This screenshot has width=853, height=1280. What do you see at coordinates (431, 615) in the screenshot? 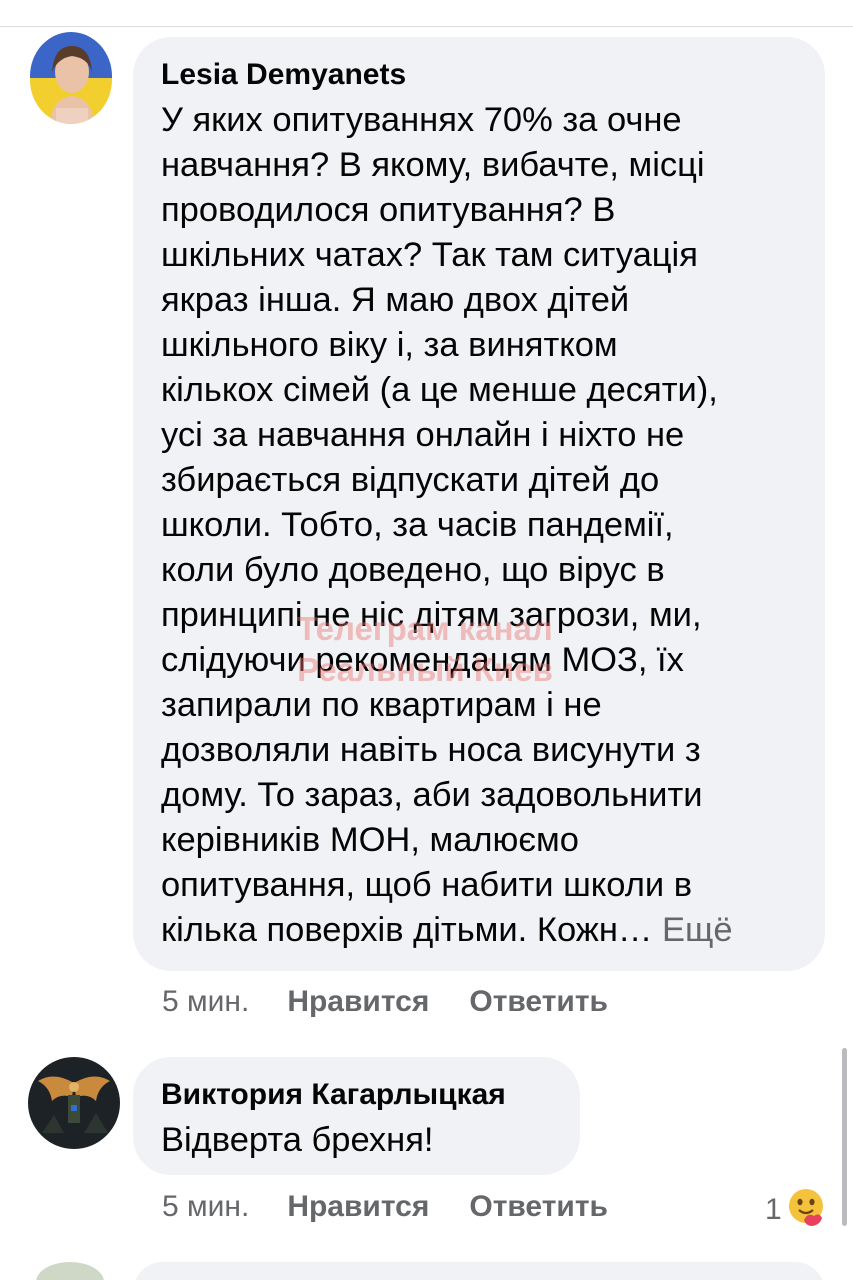
I see `comment-text-line: принципі не ніс дітям загрози, ми,` at bounding box center [431, 615].